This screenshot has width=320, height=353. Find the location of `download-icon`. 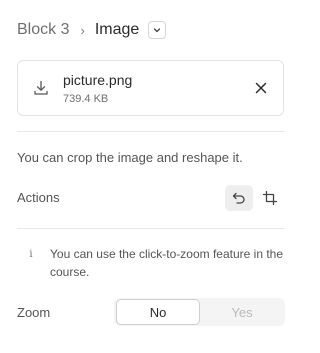

download-icon is located at coordinates (41, 88).